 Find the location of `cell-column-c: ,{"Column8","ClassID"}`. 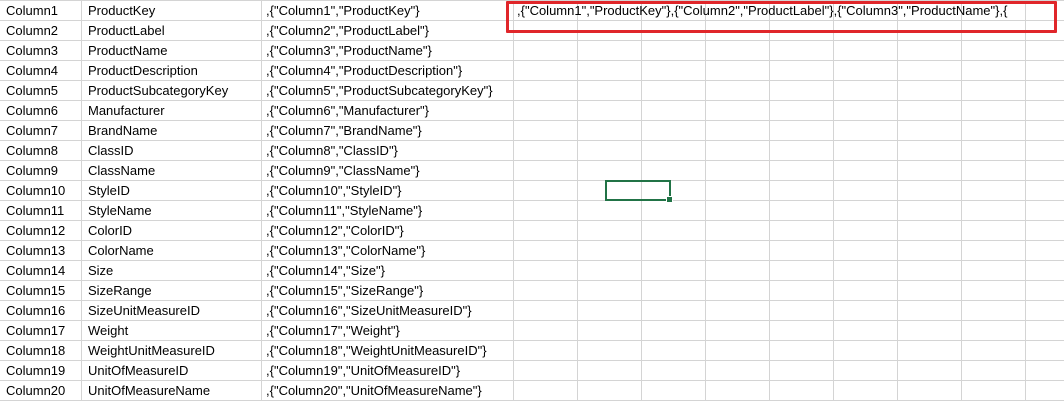

cell-column-c: ,{"Column8","ClassID"} is located at coordinates (388, 151).